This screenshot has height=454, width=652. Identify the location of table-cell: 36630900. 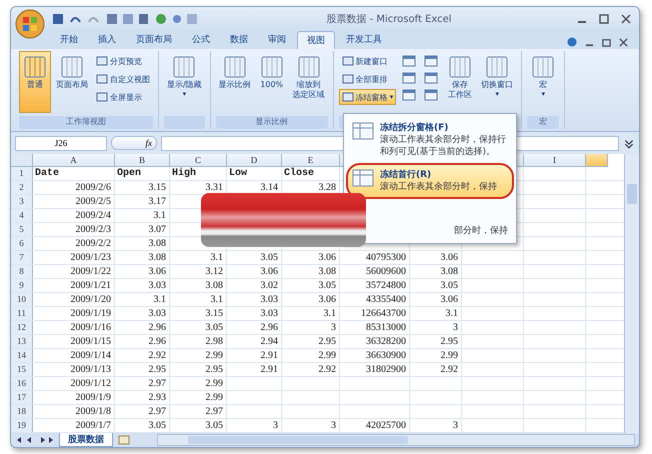
(386, 355).